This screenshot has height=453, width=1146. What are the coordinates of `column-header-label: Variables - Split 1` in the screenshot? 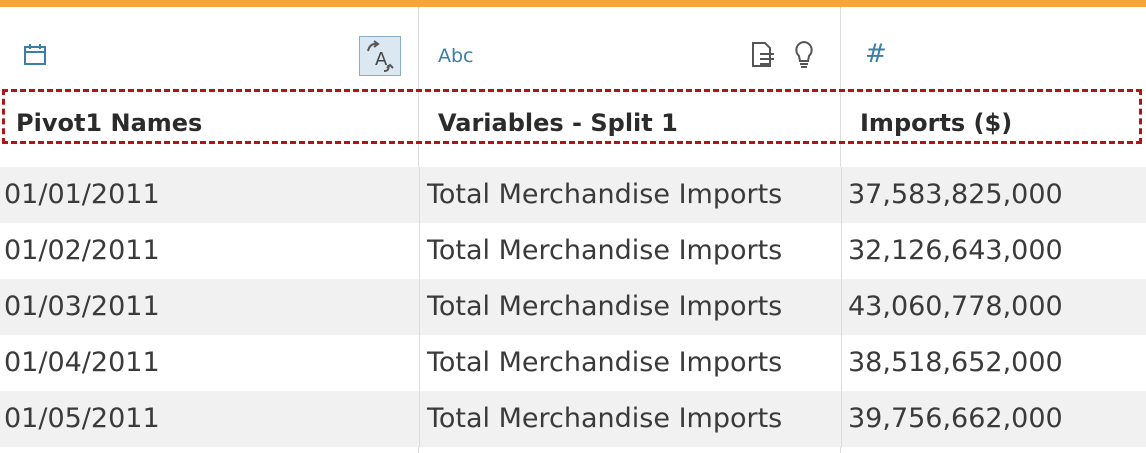 It's located at (558, 123).